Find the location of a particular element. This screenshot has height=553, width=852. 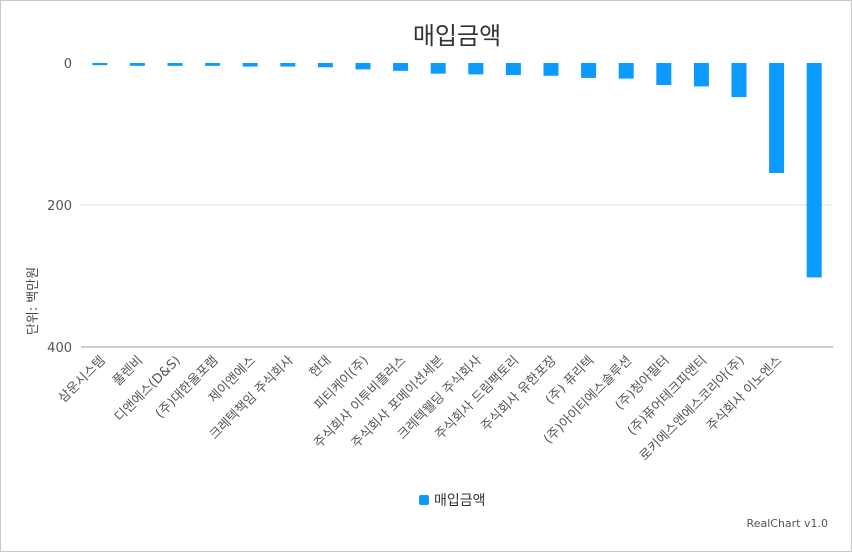

legend: 매입금액 is located at coordinates (452, 501).